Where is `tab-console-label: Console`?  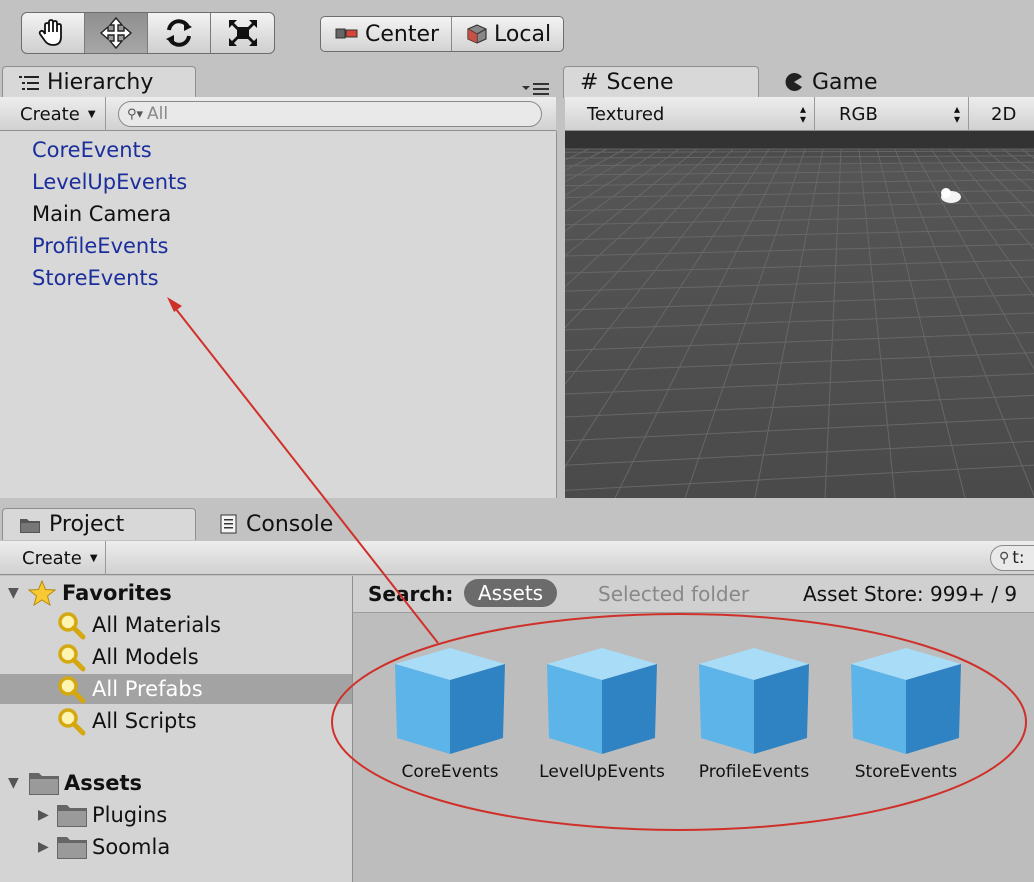
tab-console-label: Console is located at coordinates (290, 524).